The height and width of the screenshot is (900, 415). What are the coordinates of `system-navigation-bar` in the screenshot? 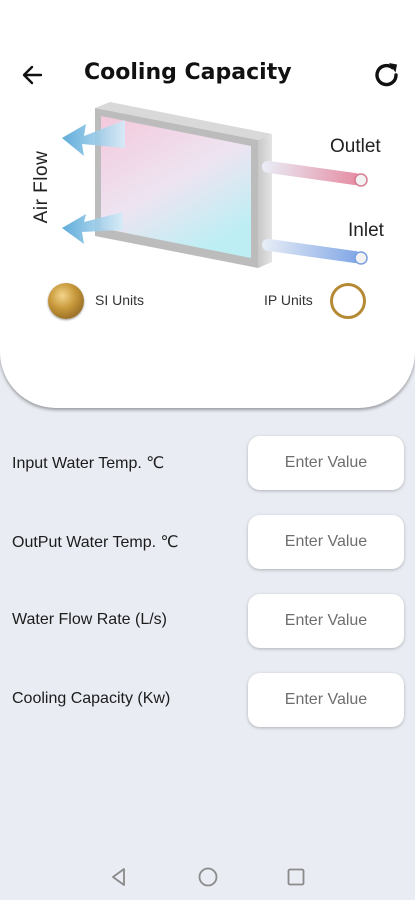 It's located at (207, 876).